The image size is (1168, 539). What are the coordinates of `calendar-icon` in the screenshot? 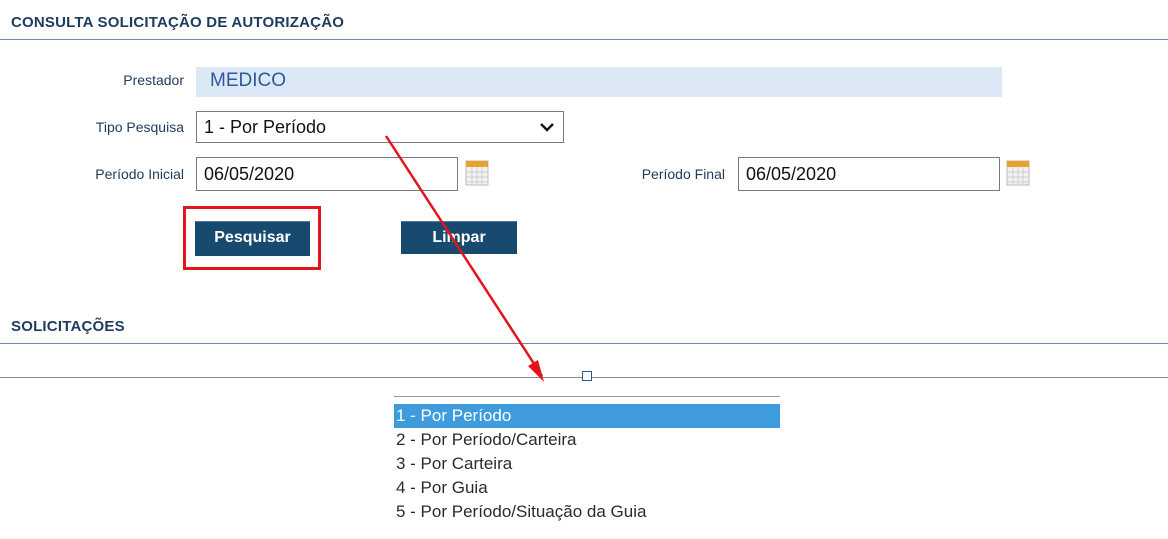 It's located at (1018, 173).